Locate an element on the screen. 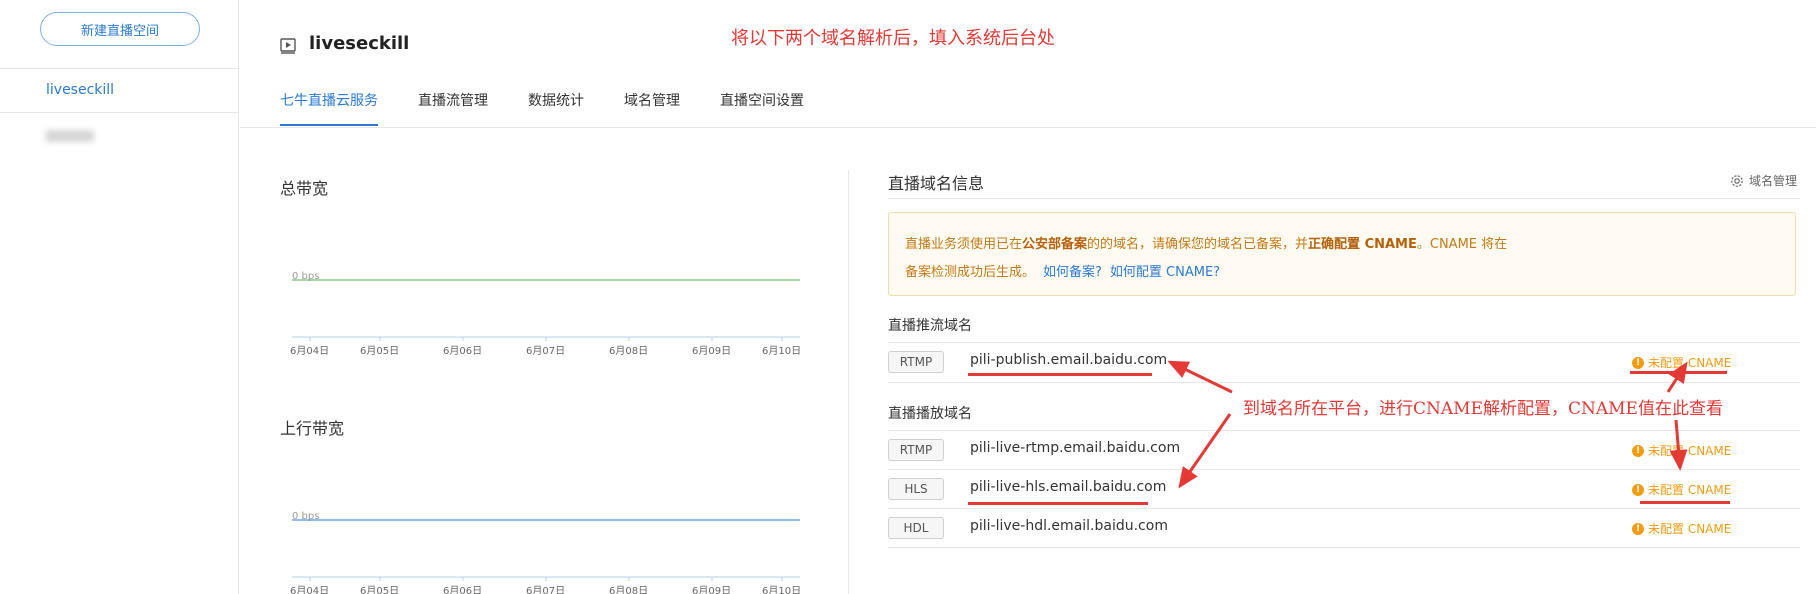 This screenshot has width=1816, height=594. play-domain-hdl: pili-live-hdl.email.baidu.com is located at coordinates (1069, 526).